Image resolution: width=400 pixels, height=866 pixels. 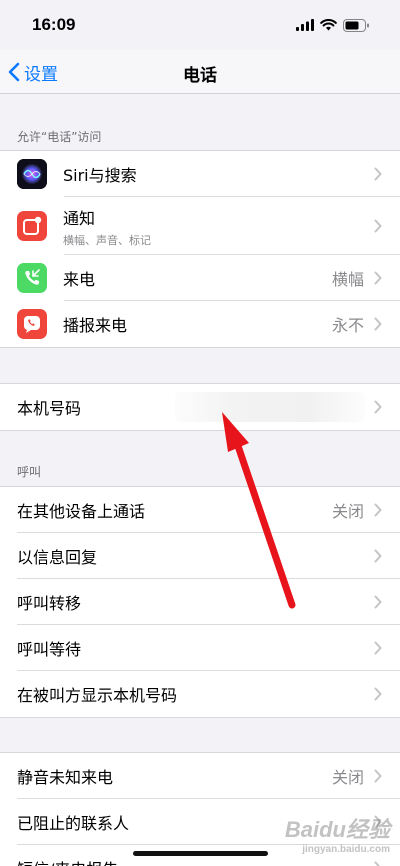 I want to click on battery-icon, so click(x=356, y=25).